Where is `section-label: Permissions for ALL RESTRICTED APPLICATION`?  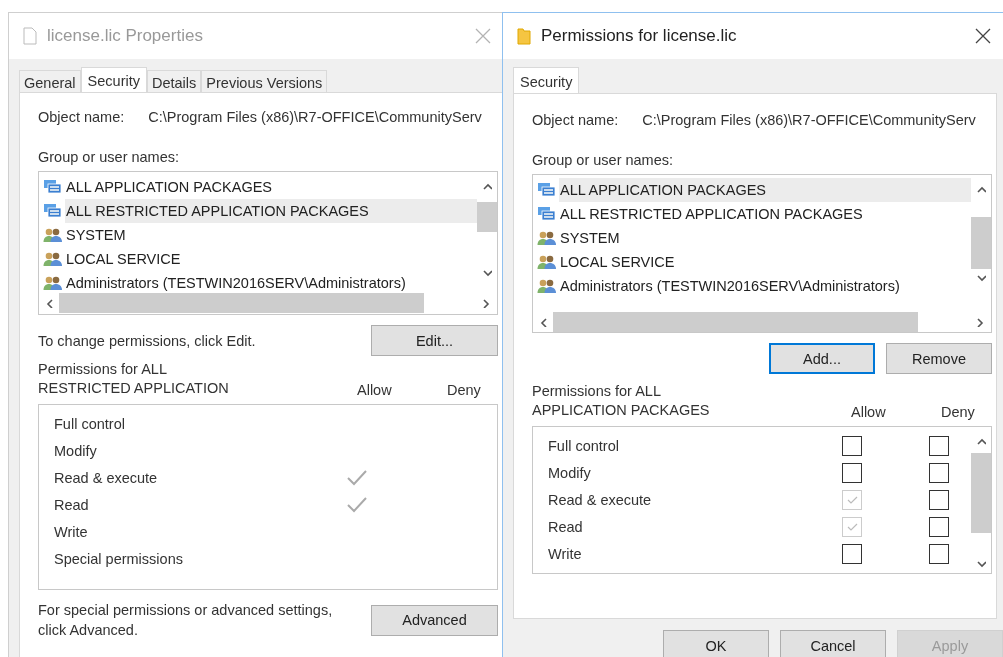
section-label: Permissions for ALL RESTRICTED APPLICATION is located at coordinates (134, 379).